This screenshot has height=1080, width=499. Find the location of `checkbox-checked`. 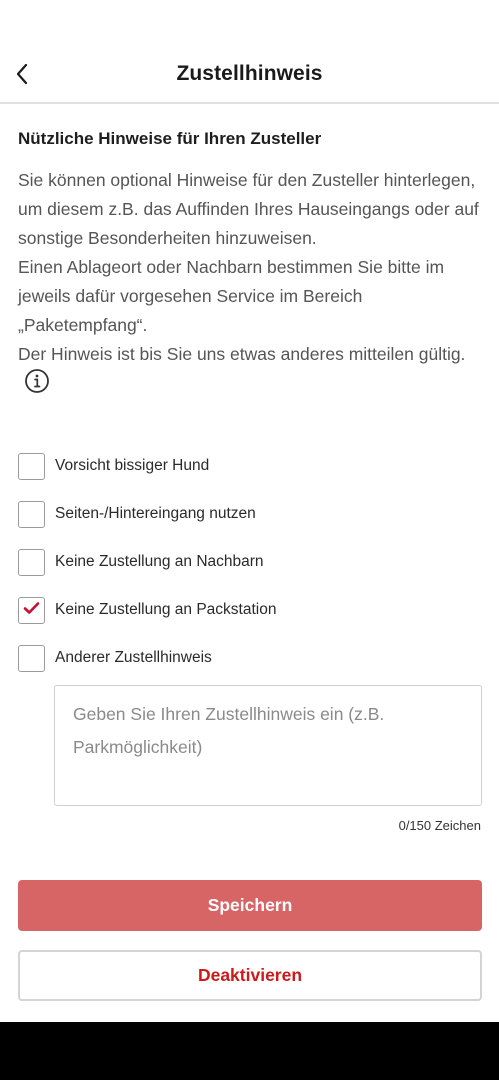

checkbox-checked is located at coordinates (31, 610).